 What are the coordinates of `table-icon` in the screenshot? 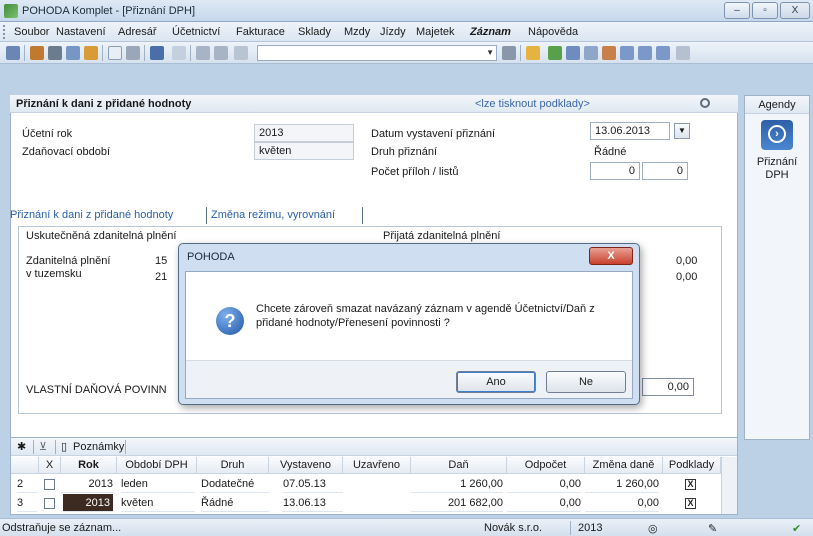 It's located at (591, 53).